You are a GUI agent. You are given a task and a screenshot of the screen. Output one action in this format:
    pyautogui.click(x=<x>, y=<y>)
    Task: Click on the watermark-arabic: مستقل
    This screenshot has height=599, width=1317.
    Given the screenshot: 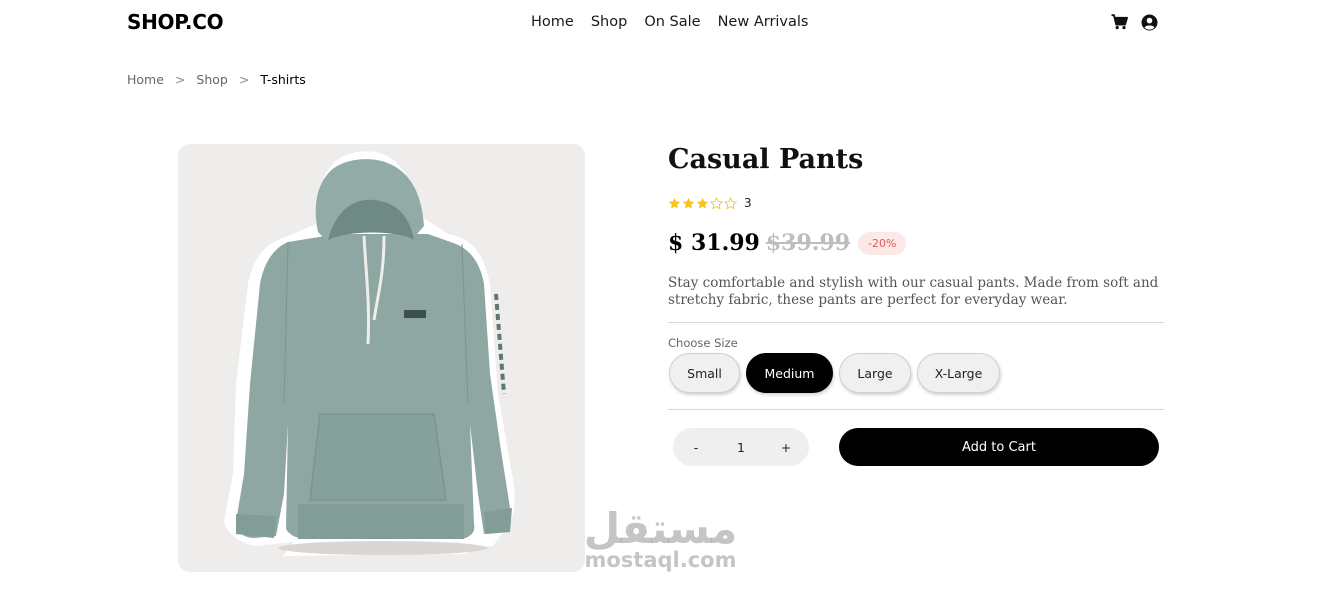 What is the action you would take?
    pyautogui.click(x=660, y=528)
    